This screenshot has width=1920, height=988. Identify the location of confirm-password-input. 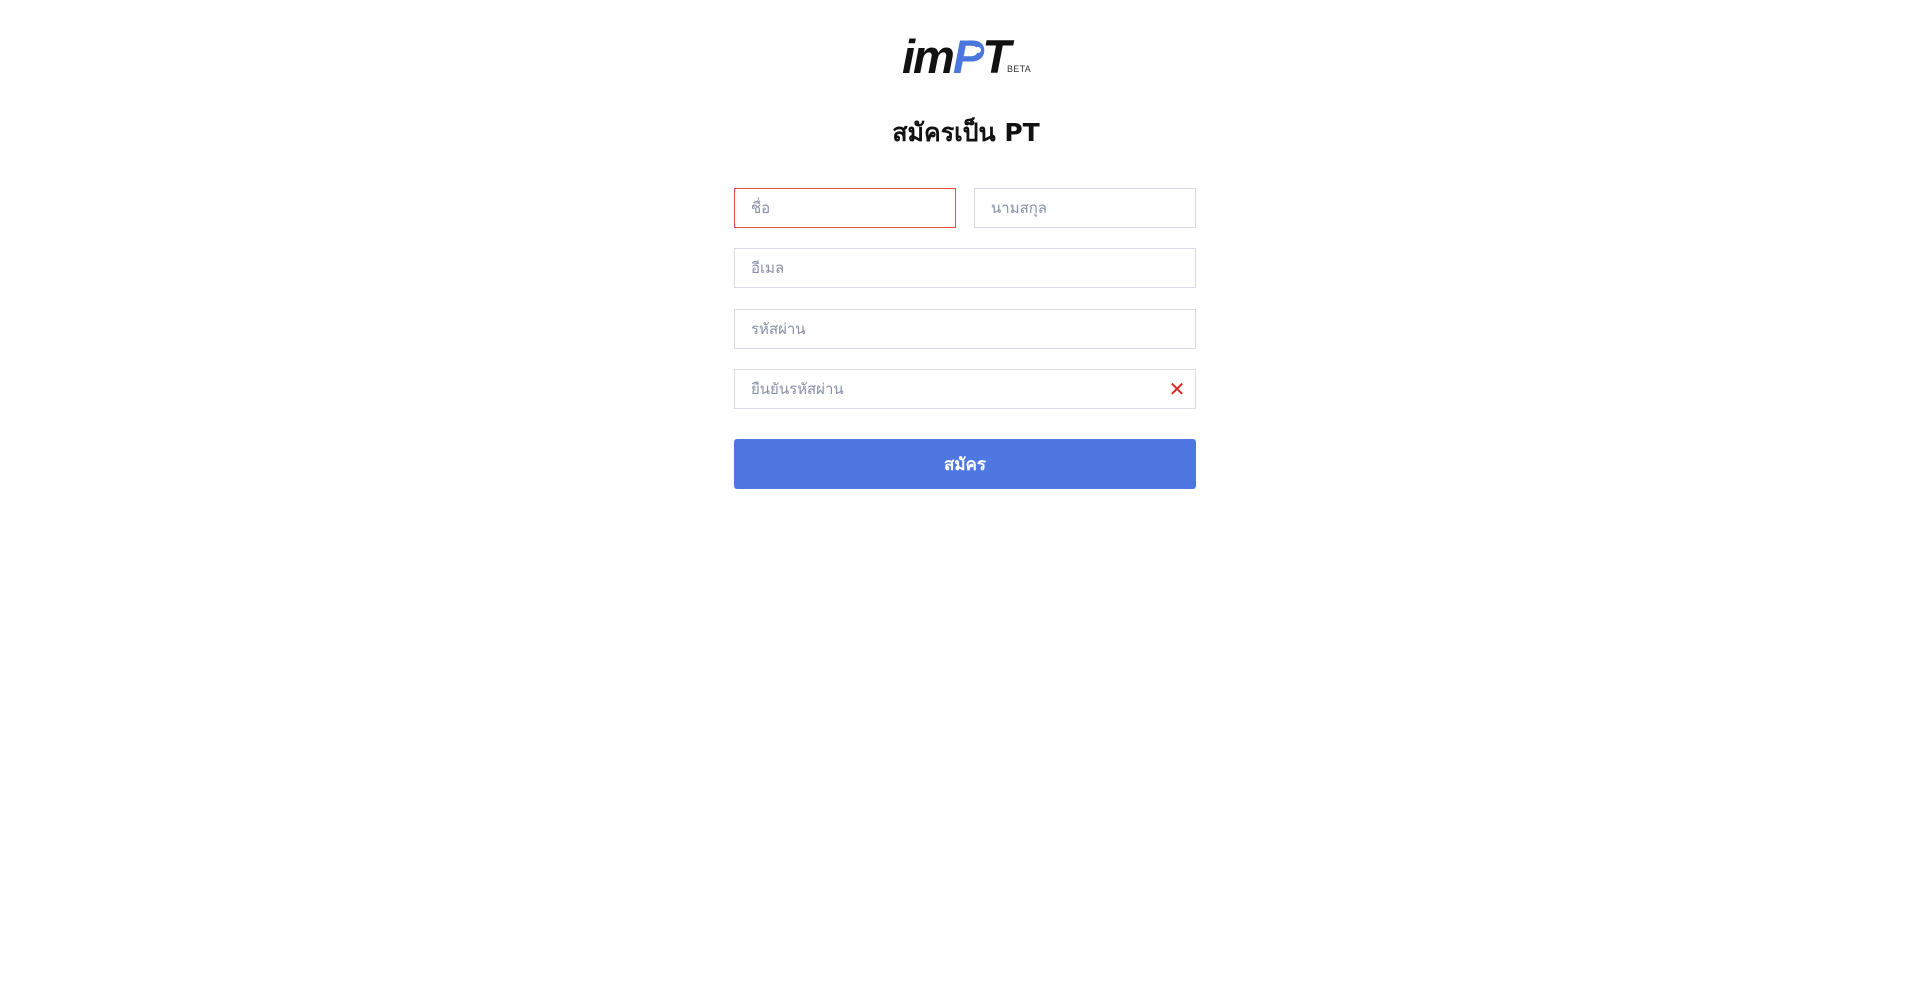
(965, 389).